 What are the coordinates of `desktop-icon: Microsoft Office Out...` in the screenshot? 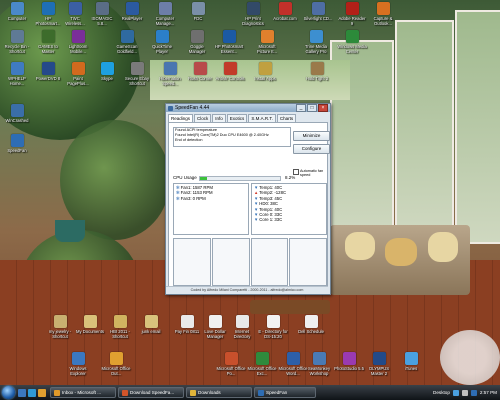 It's located at (116, 364).